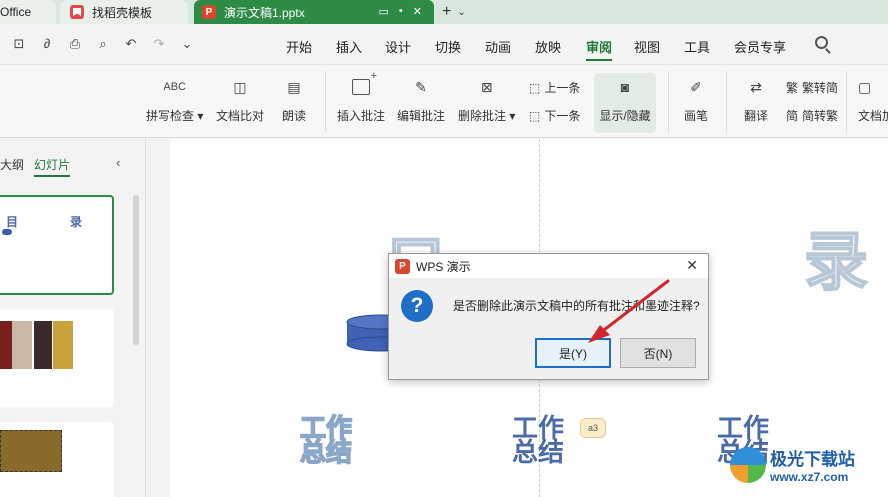  What do you see at coordinates (75, 44) in the screenshot?
I see `print-icon: ⎙` at bounding box center [75, 44].